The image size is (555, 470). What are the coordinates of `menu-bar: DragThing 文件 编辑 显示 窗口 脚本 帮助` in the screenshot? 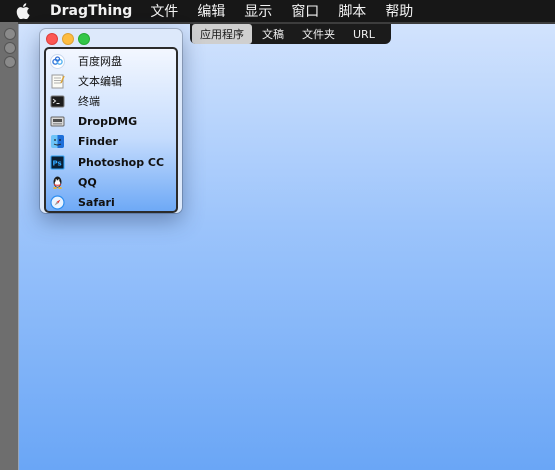 It's located at (277, 11).